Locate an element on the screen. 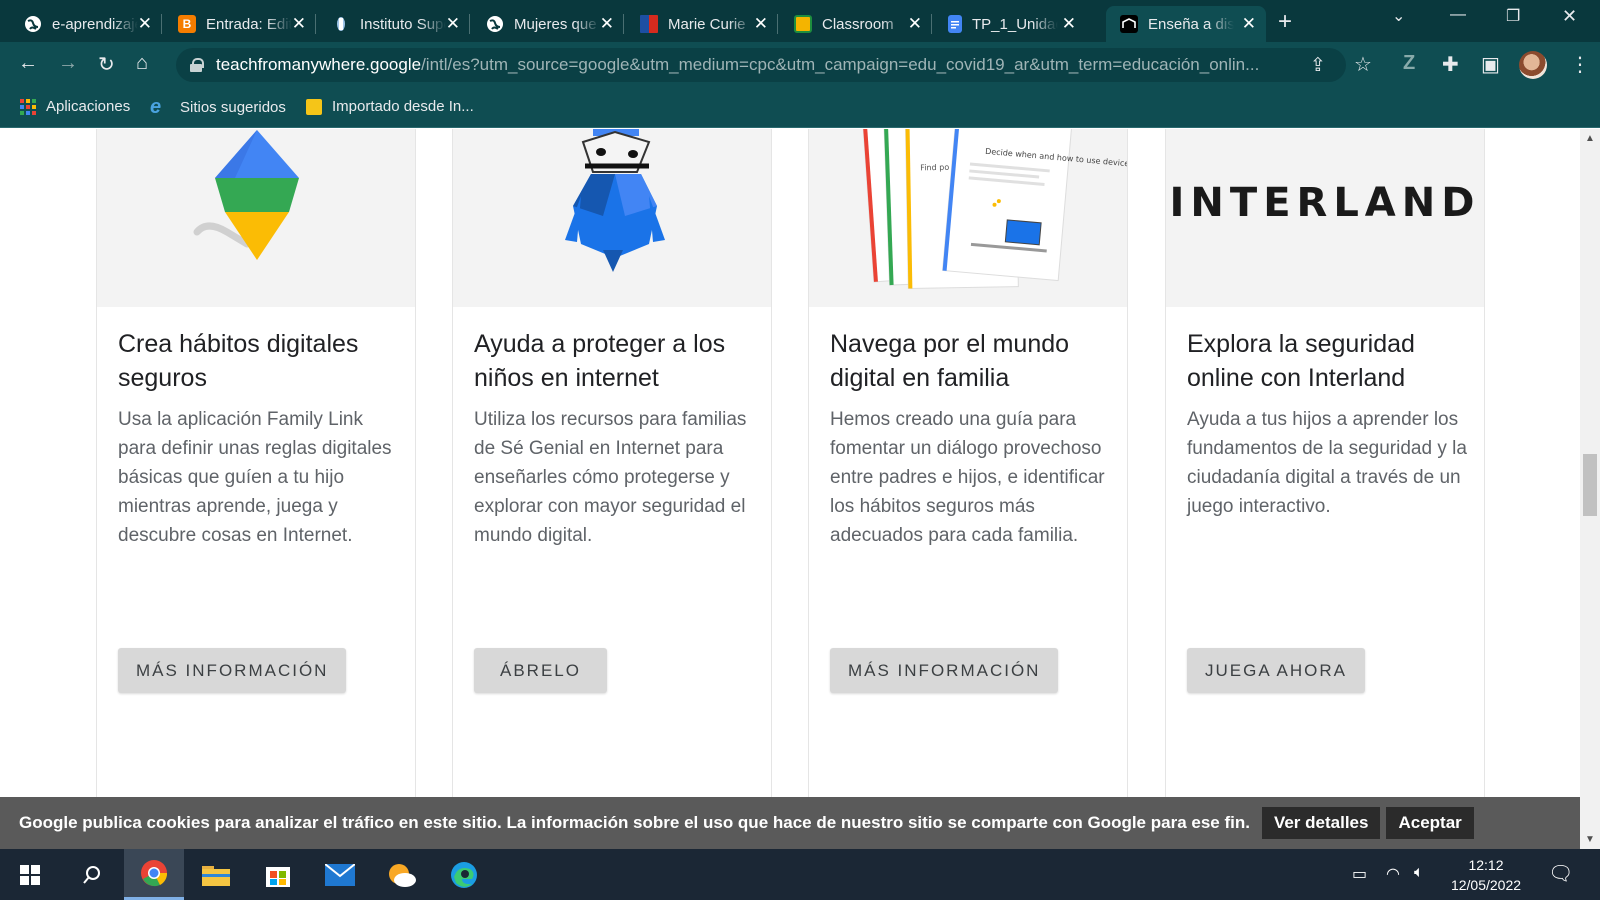 The width and height of the screenshot is (1600, 900). tab-label: Classroom is located at coordinates (858, 24).